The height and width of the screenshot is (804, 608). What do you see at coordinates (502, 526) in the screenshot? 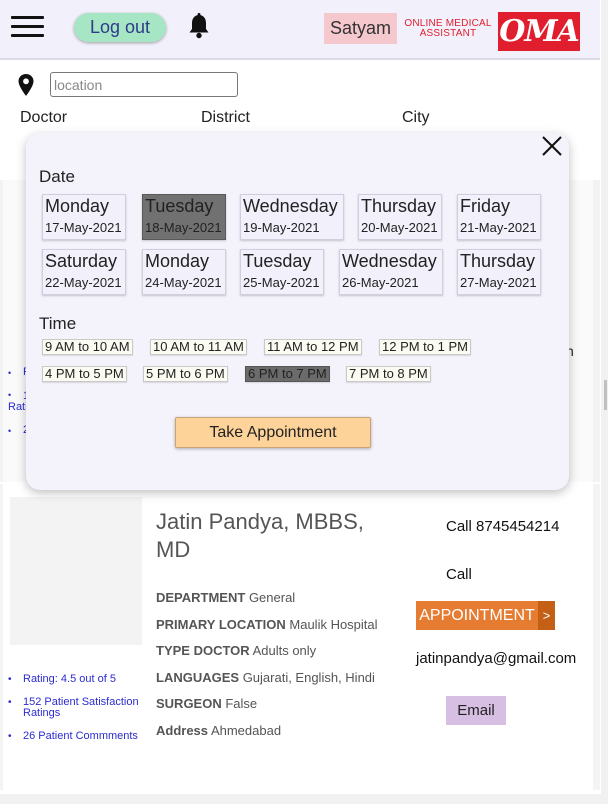
I see `call-number: Call 8745454214` at bounding box center [502, 526].